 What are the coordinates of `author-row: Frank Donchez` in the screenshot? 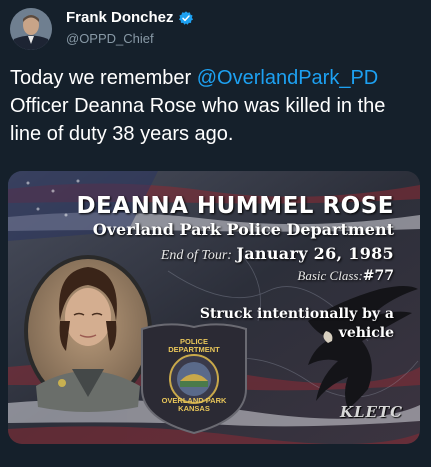 It's located at (130, 17).